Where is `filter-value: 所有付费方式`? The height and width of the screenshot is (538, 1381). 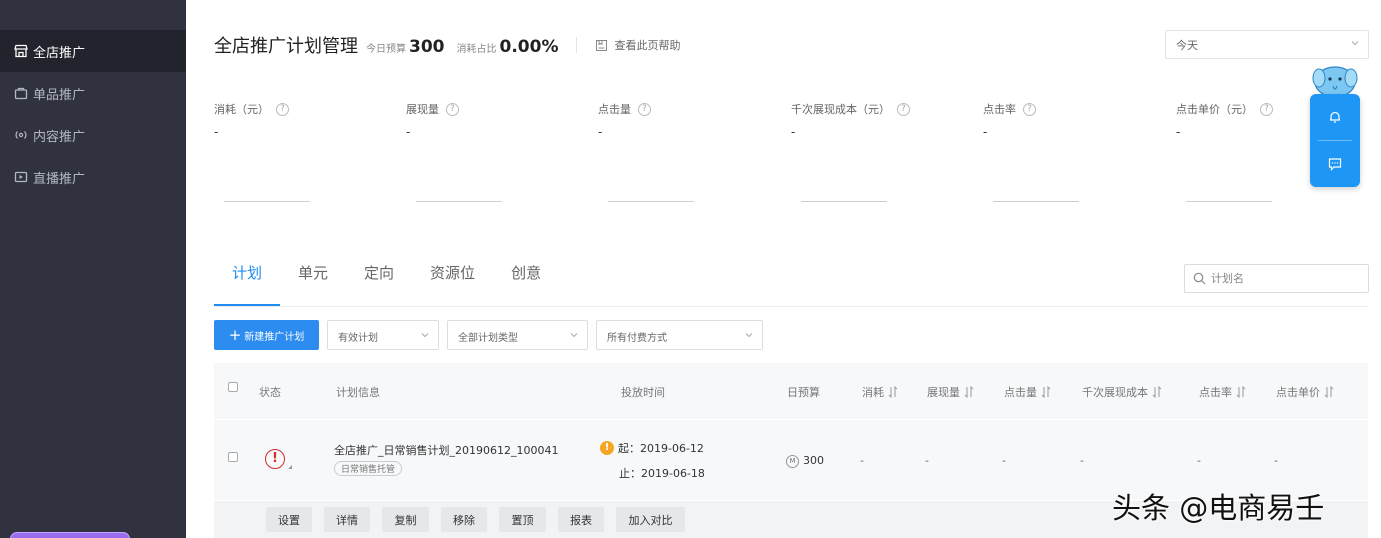 filter-value: 所有付费方式 is located at coordinates (637, 338).